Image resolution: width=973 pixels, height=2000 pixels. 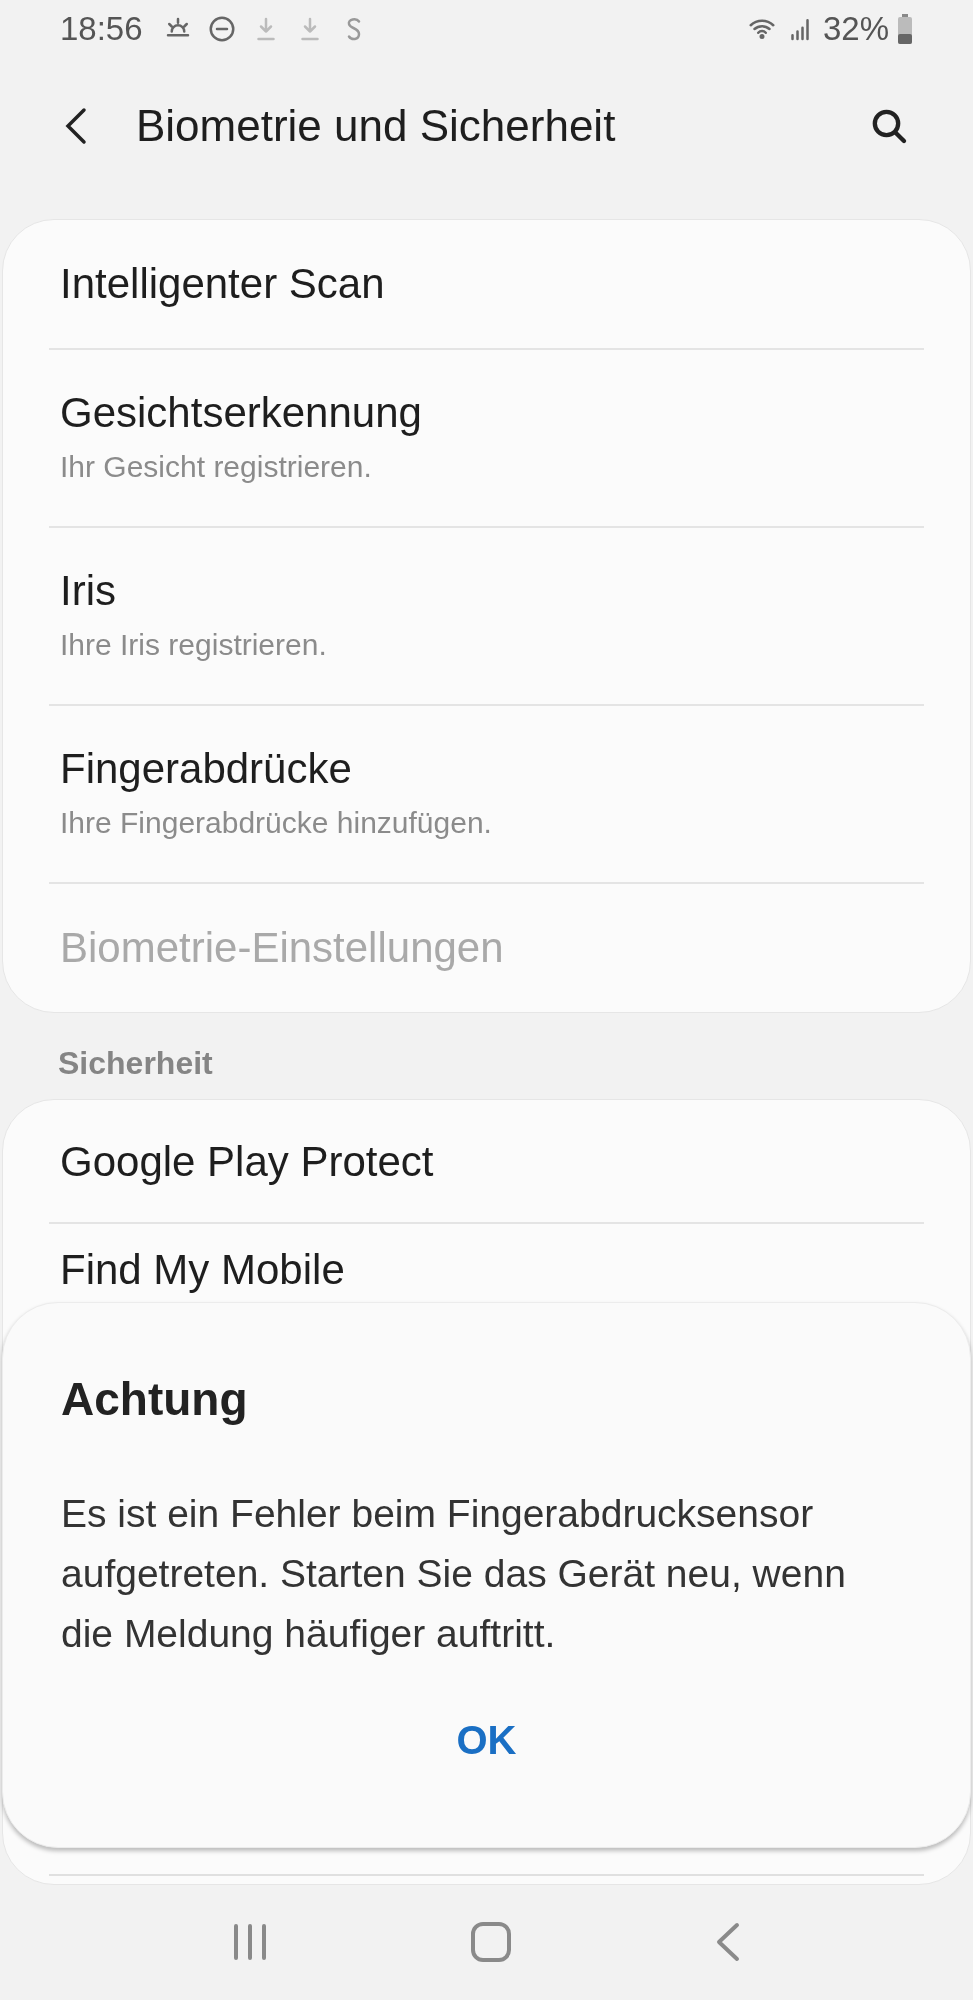 I want to click on dialog-title: Achtung, so click(x=155, y=1399).